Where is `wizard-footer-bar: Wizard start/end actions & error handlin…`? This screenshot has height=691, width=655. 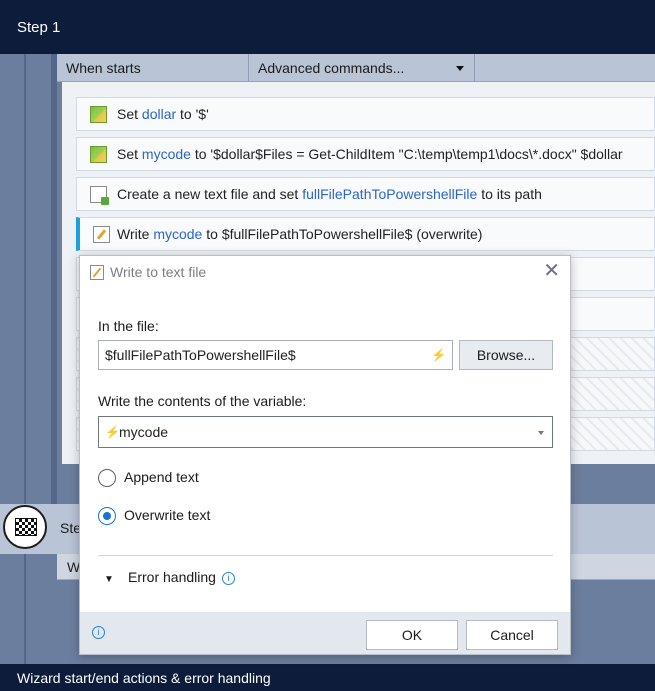
wizard-footer-bar: Wizard start/end actions & error handlin… is located at coordinates (327, 677).